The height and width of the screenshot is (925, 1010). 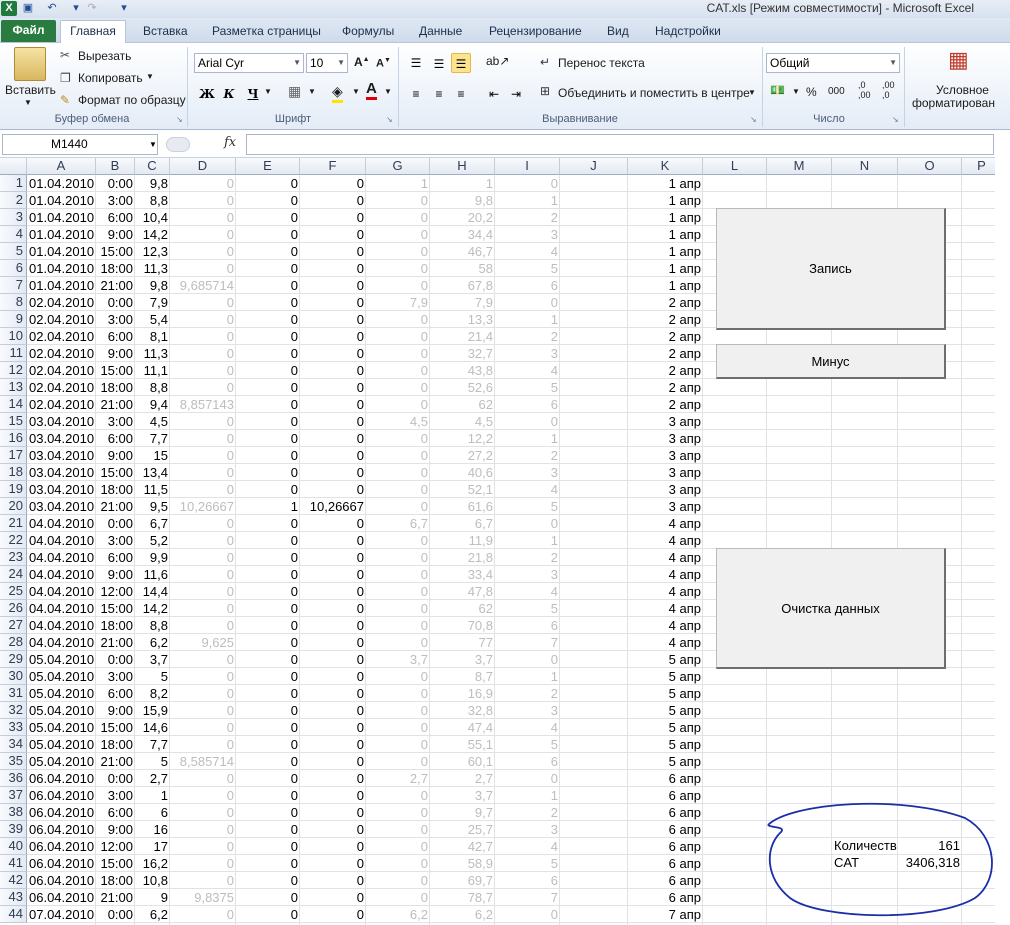 I want to click on row-header: 35, so click(x=13, y=761).